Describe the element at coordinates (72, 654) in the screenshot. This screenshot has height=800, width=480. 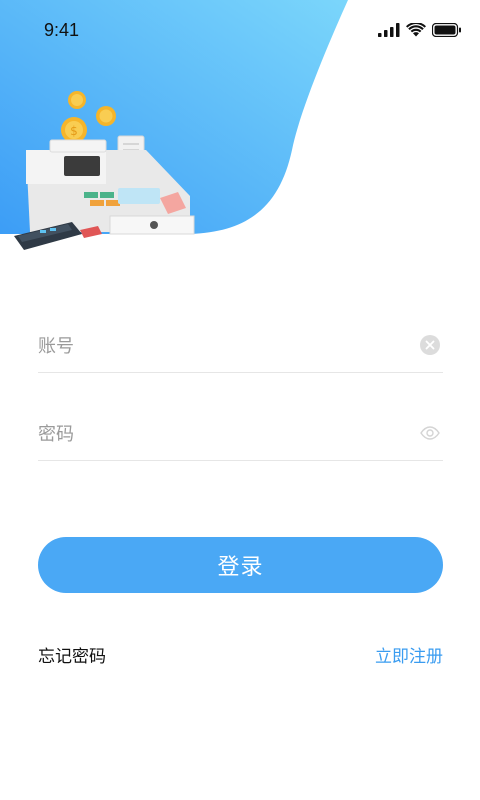
I see `forgot-password-link: 忘记密码` at that location.